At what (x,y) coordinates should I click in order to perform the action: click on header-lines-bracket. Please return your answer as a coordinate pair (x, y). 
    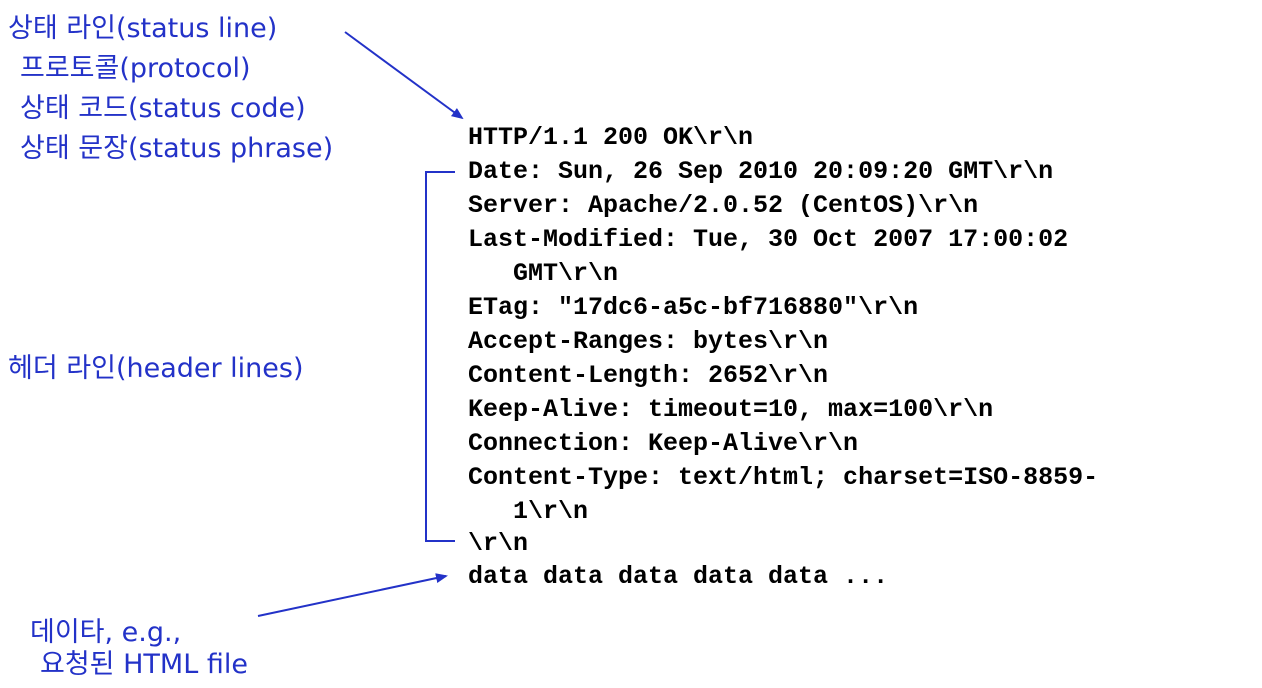
    Looking at the image, I should click on (440, 356).